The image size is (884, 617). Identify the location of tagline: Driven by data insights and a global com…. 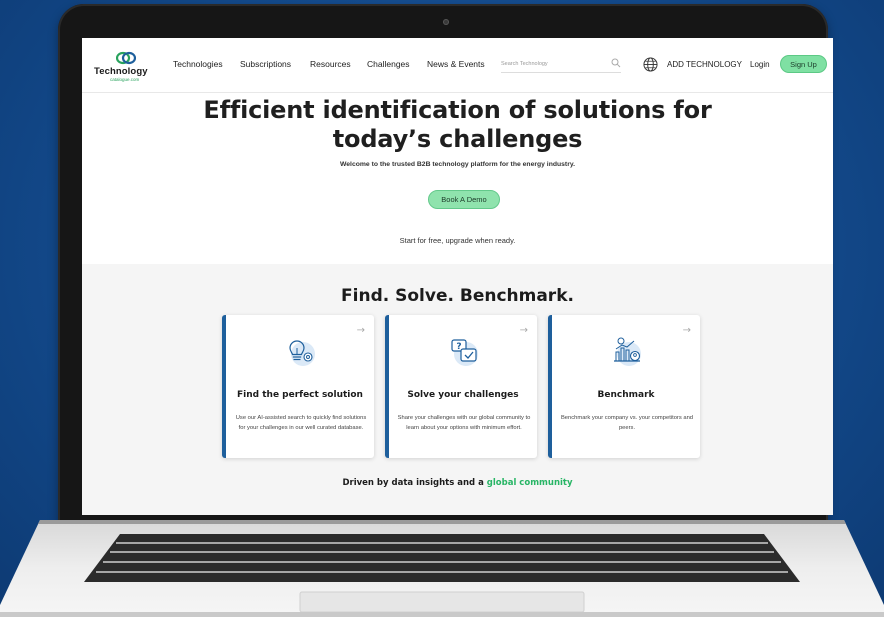
(457, 483).